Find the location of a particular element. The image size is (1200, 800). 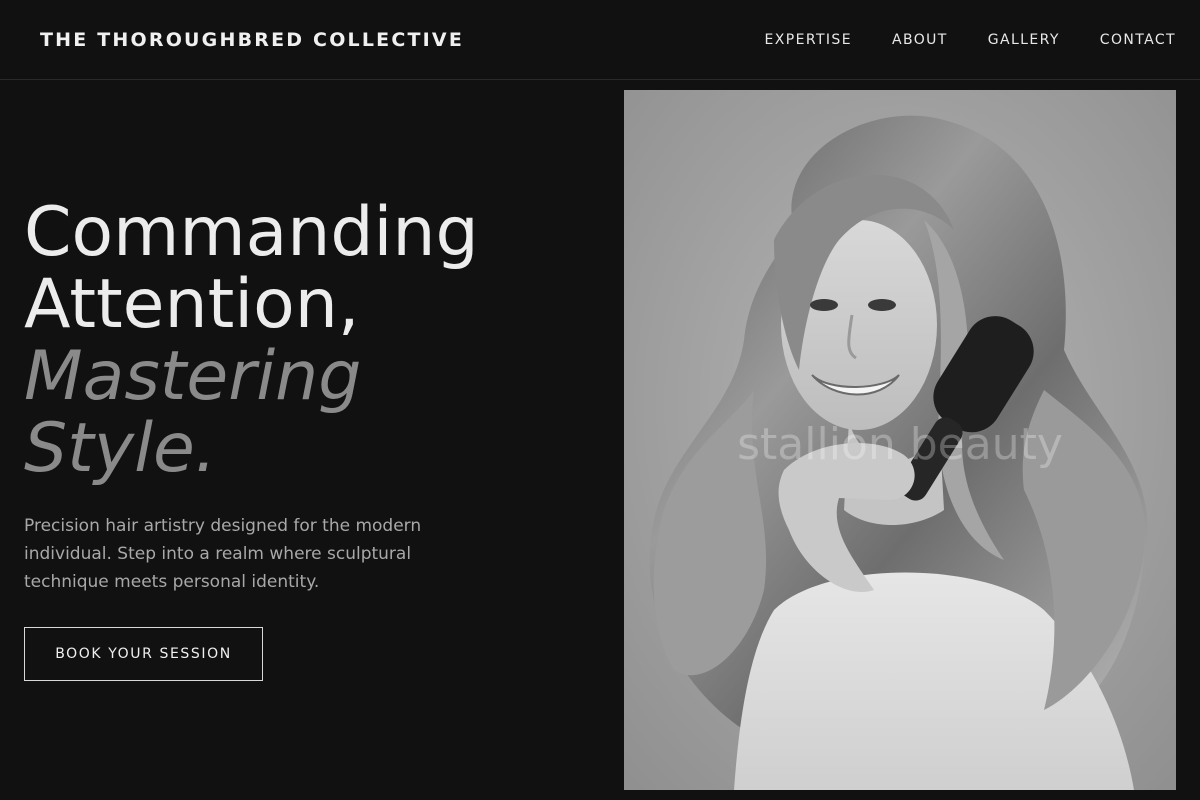

hero-title: Commanding Attention, Mastering Style. is located at coordinates (251, 341).